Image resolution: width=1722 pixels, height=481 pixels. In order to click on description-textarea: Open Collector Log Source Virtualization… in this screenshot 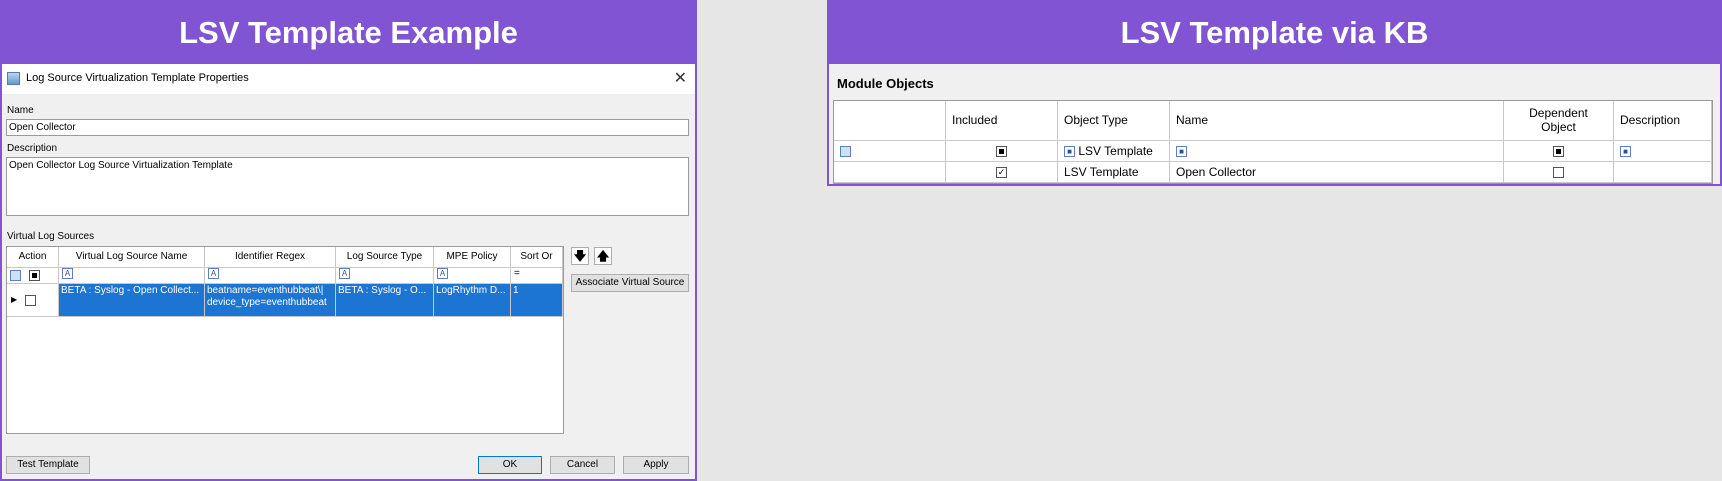, I will do `click(347, 186)`.